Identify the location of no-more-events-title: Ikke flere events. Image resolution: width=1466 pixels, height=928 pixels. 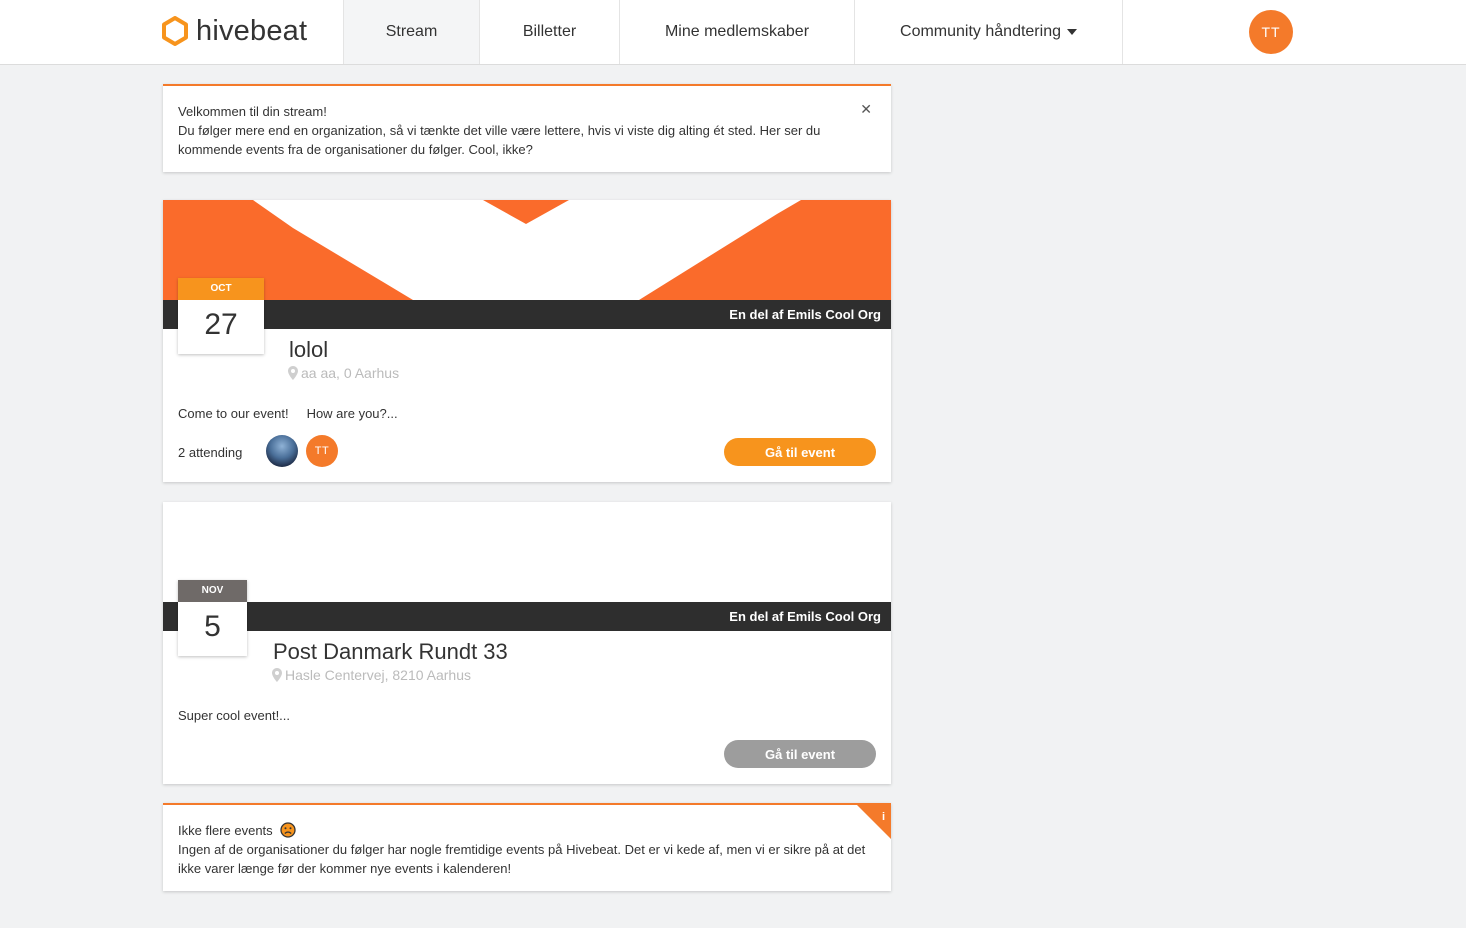
(527, 830).